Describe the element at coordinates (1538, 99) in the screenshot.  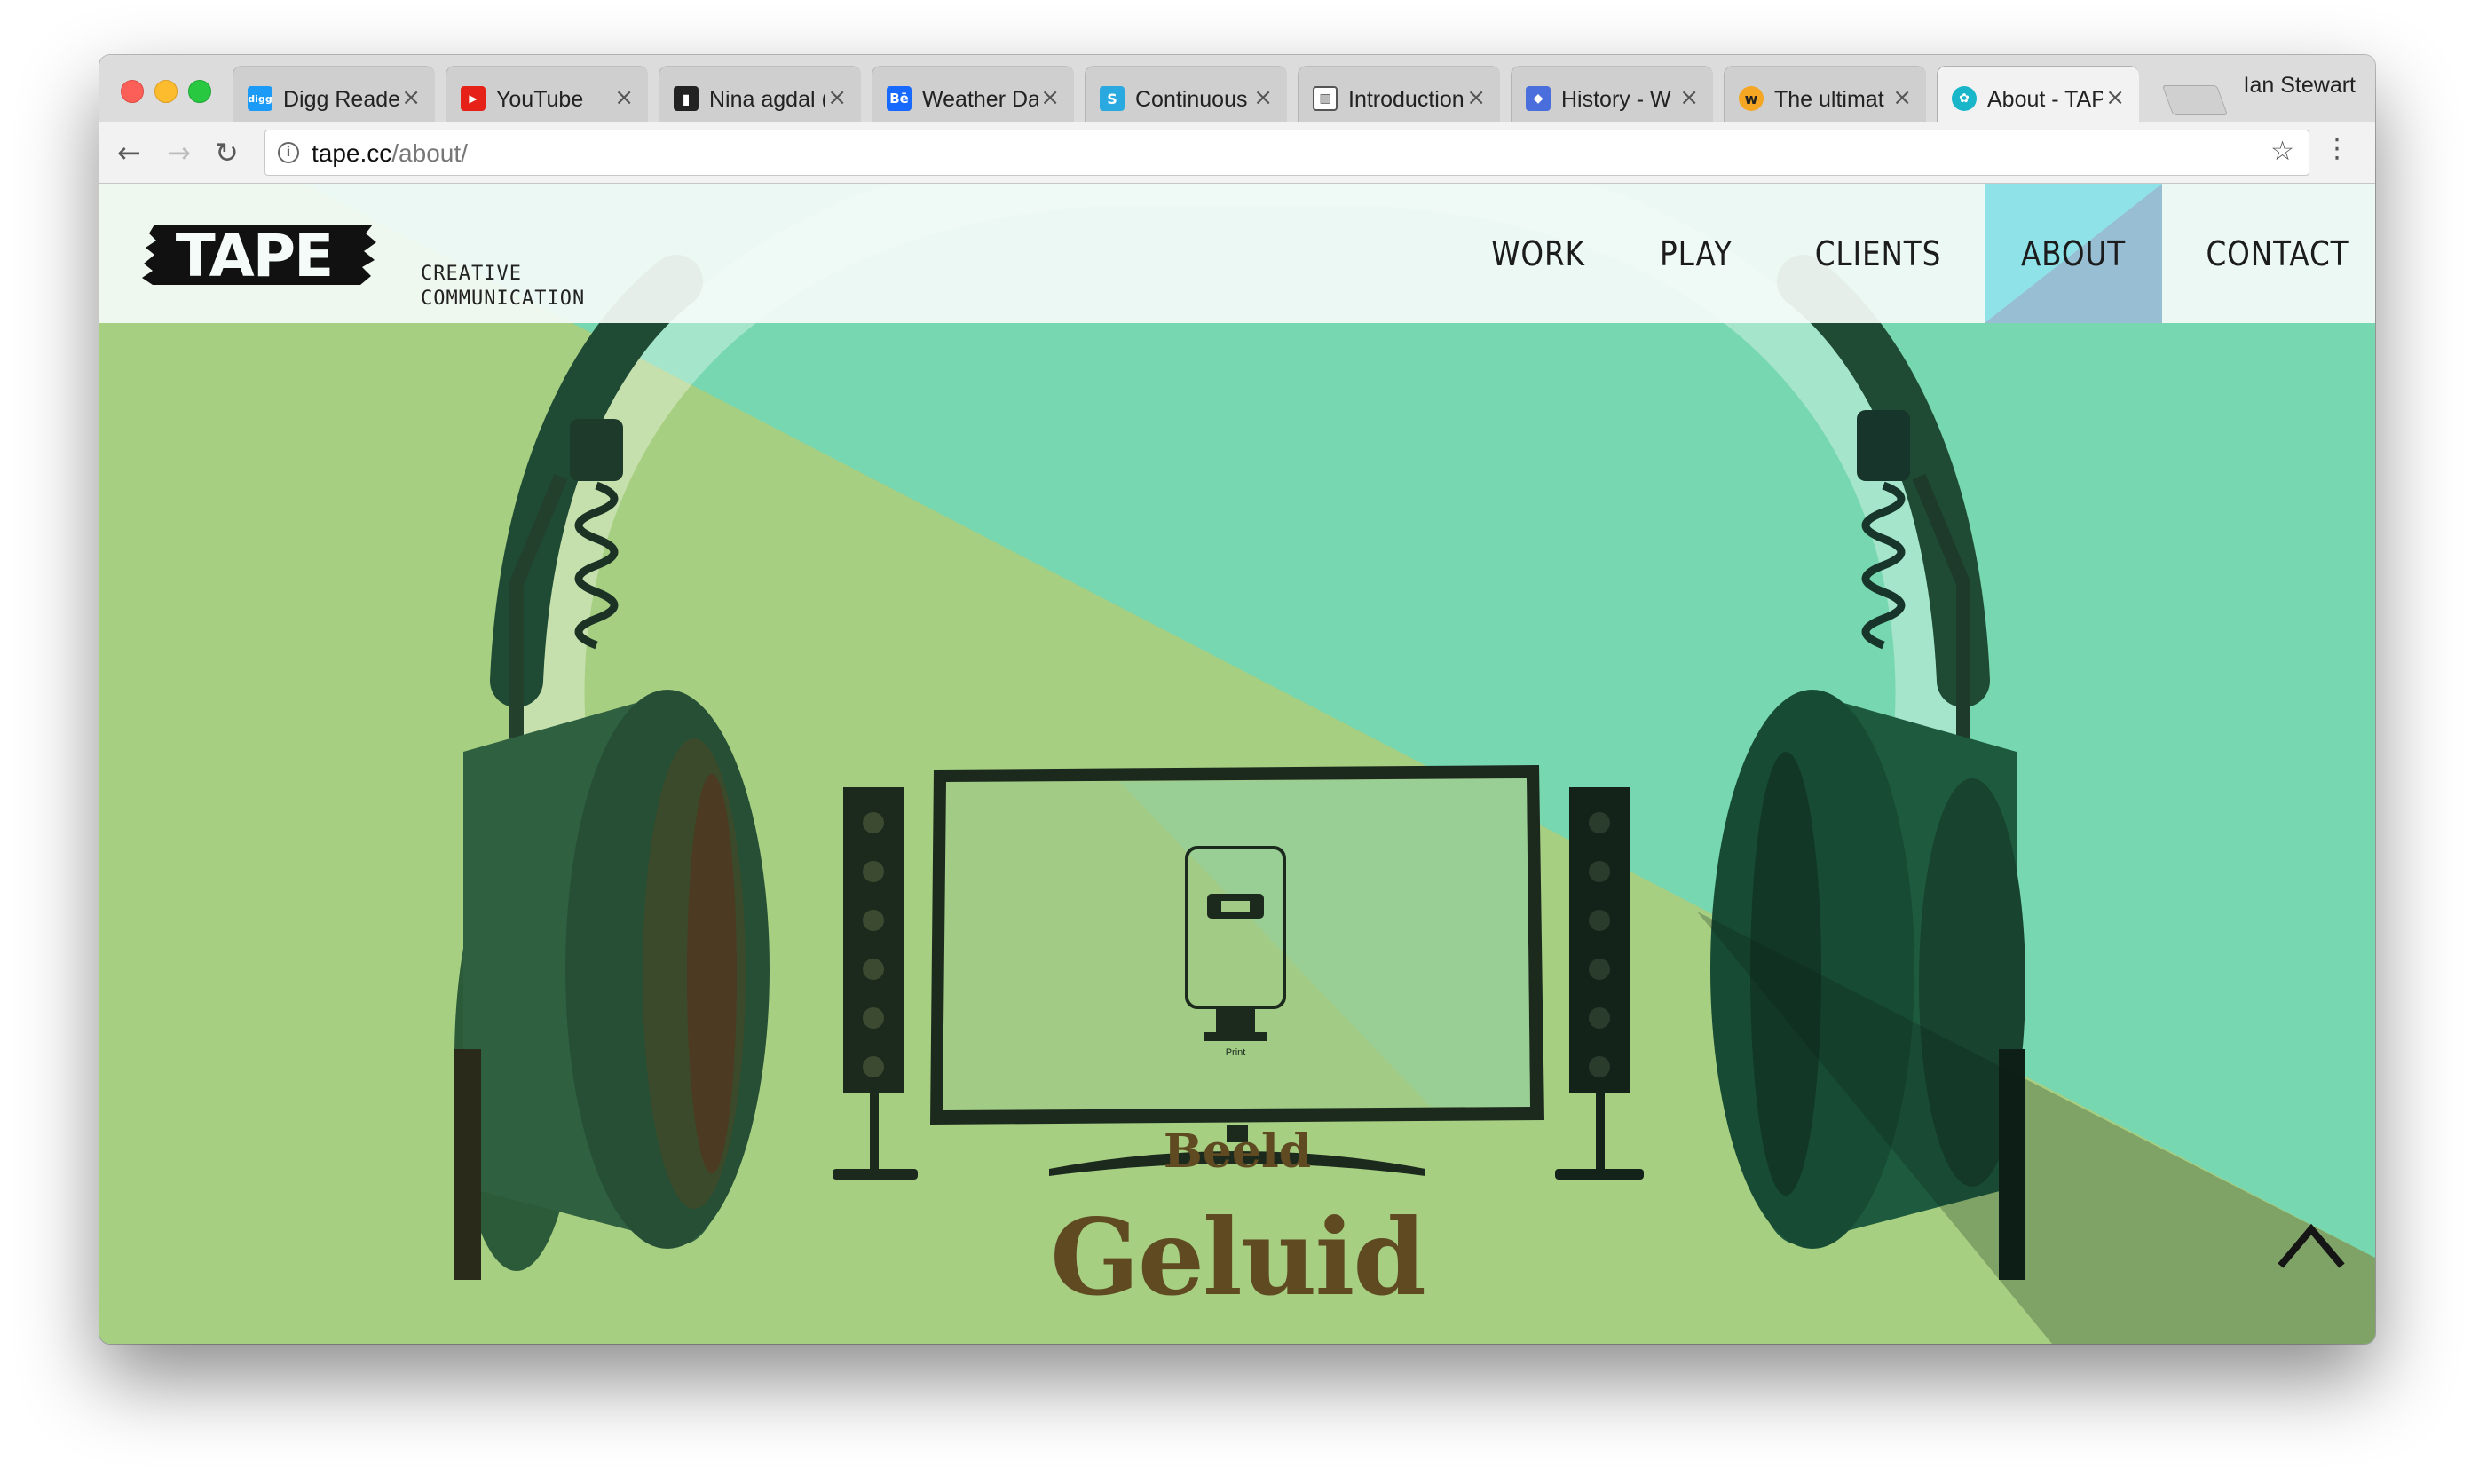
I see `layers-icon: ◆` at that location.